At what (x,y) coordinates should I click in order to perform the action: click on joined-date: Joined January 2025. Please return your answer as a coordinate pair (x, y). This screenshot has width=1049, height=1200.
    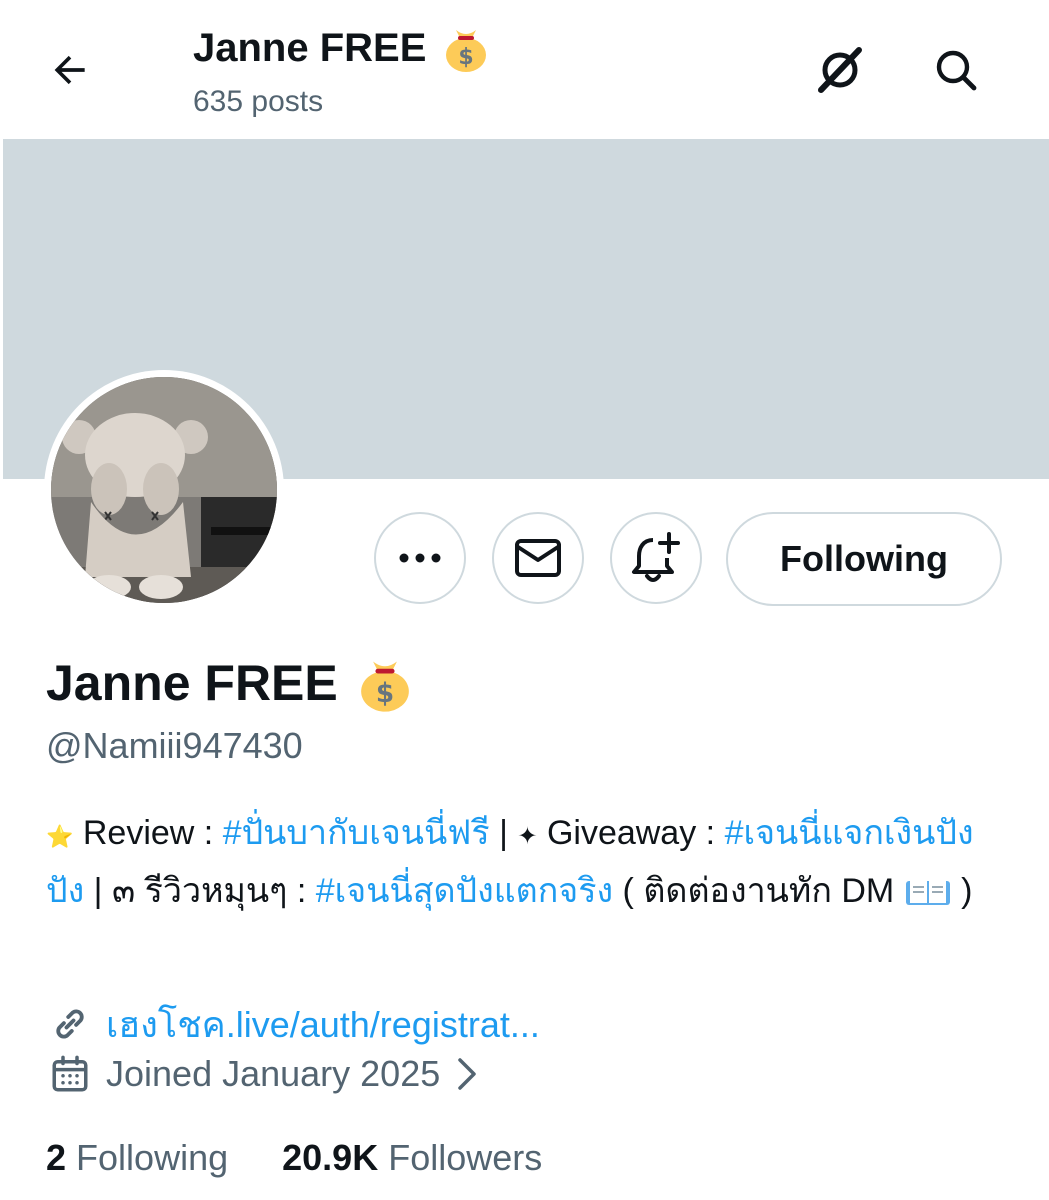
    Looking at the image, I should click on (273, 1073).